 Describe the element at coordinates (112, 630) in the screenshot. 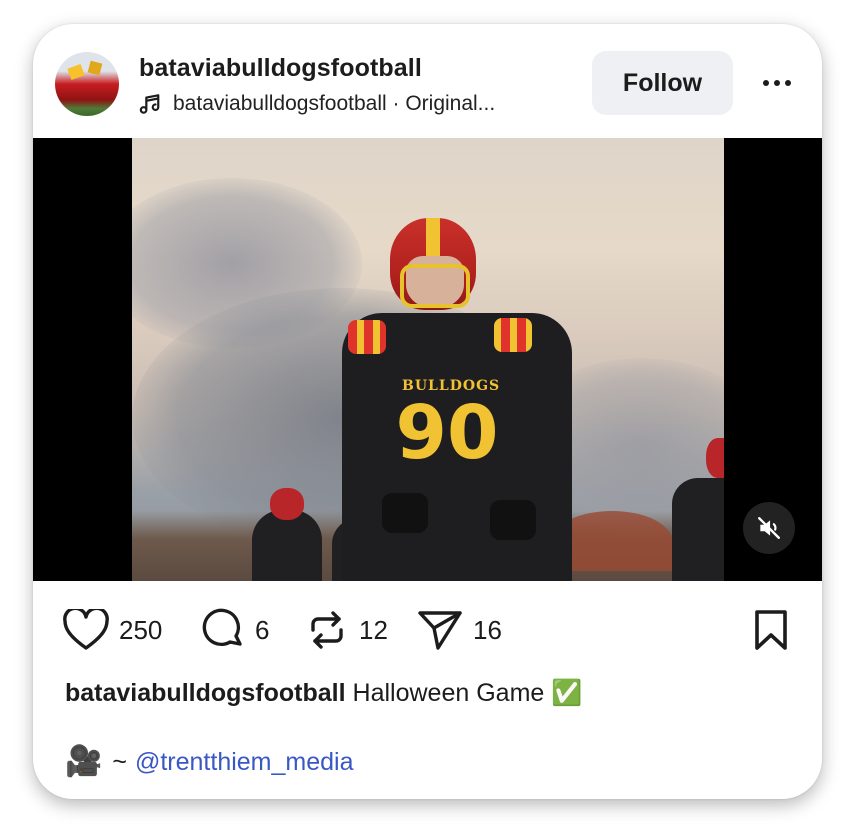

I see `like-button: 250` at that location.